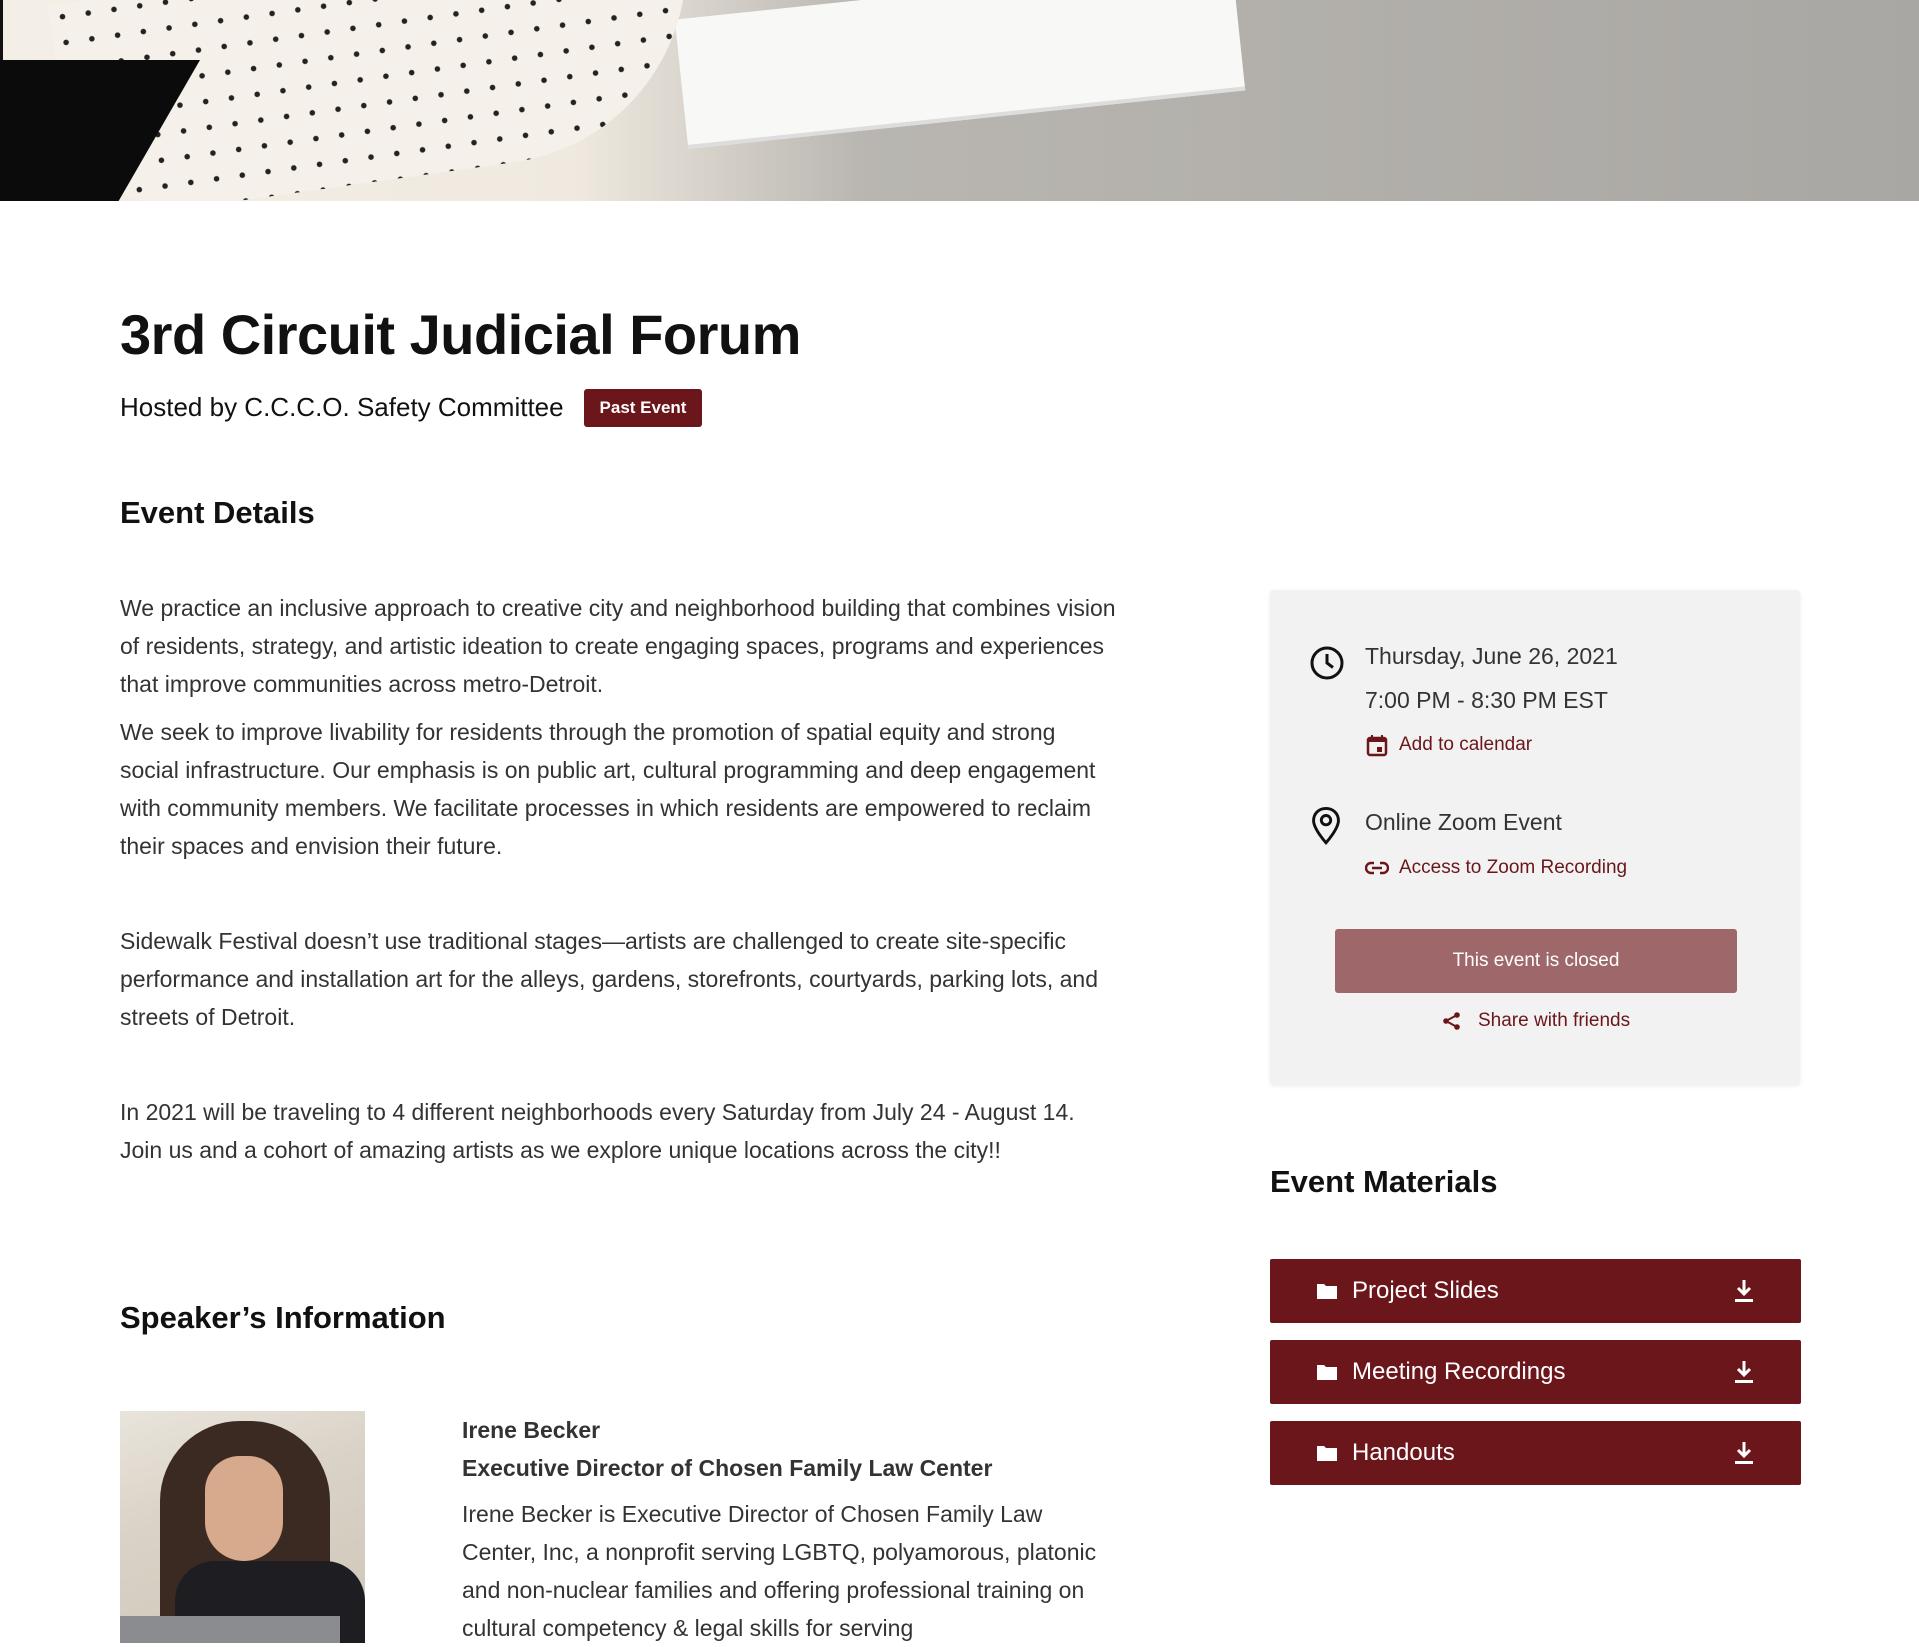 The width and height of the screenshot is (1919, 1647). Describe the element at coordinates (1377, 868) in the screenshot. I see `link-icon` at that location.